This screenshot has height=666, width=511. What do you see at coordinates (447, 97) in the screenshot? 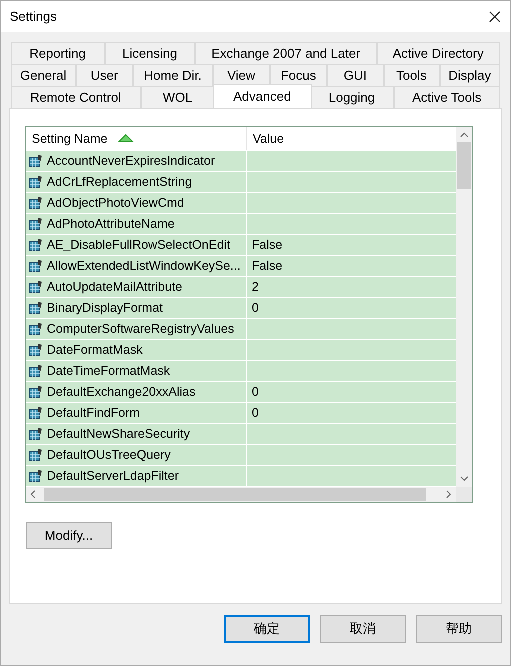
I see `tab: Active Tools` at bounding box center [447, 97].